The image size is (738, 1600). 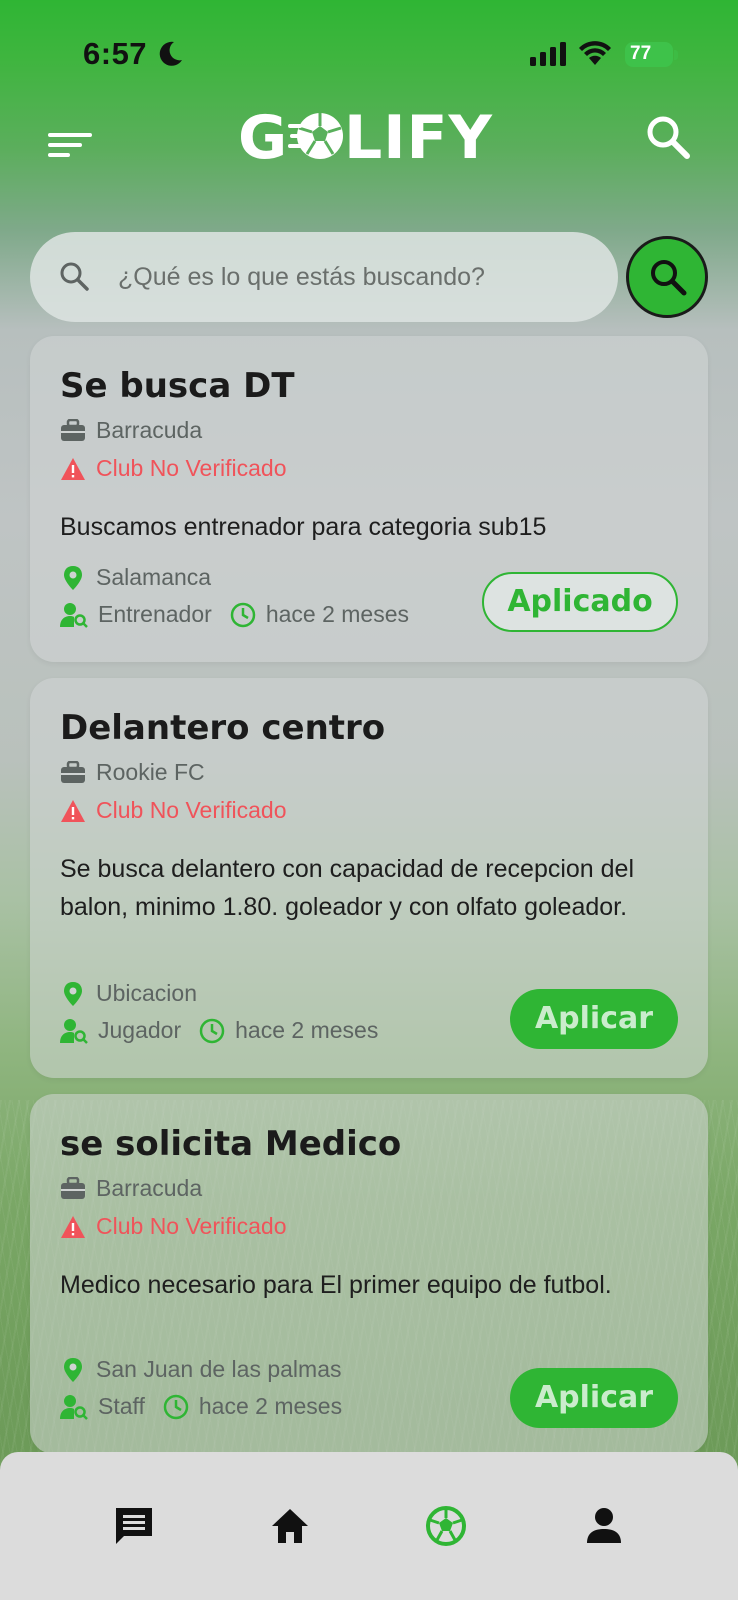 What do you see at coordinates (369, 50) in the screenshot?
I see `status-bar: 6:57 77` at bounding box center [369, 50].